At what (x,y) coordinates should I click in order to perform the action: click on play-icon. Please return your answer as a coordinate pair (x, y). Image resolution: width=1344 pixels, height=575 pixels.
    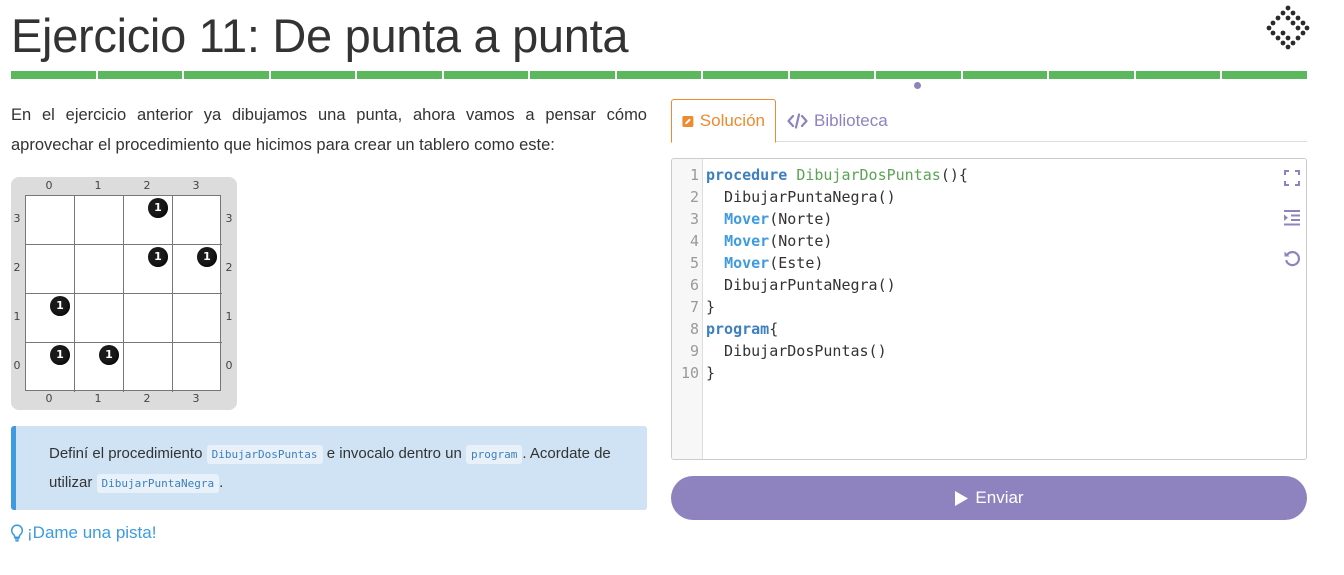
    Looking at the image, I should click on (962, 498).